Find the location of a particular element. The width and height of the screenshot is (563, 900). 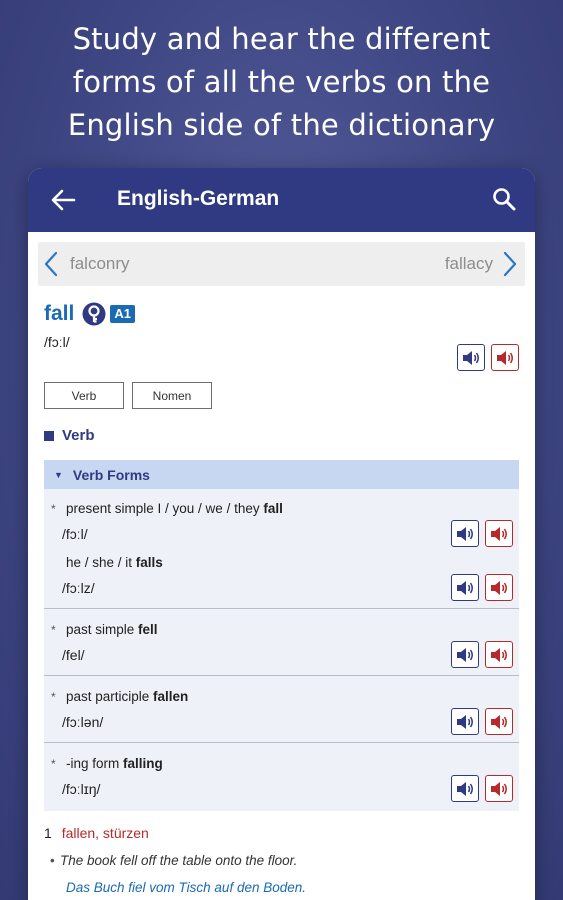

level-badge: A1 is located at coordinates (122, 314).